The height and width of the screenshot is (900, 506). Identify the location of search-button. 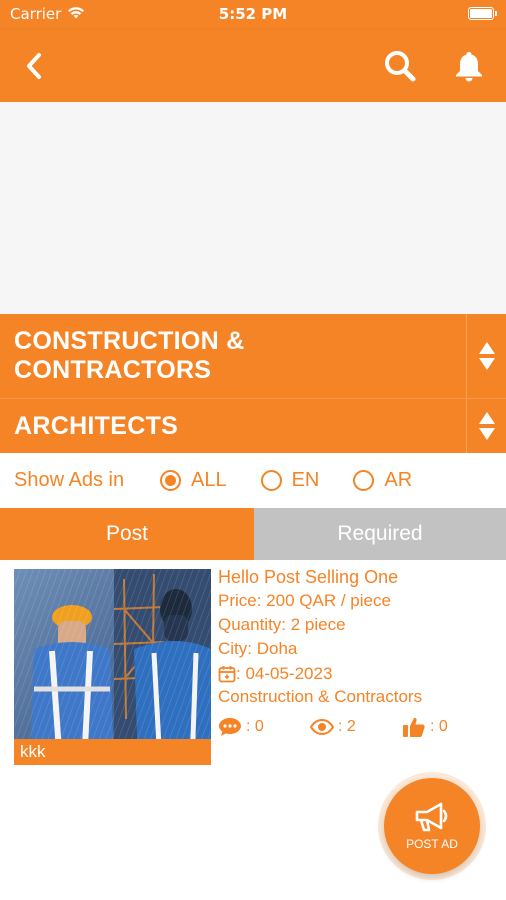
(400, 66).